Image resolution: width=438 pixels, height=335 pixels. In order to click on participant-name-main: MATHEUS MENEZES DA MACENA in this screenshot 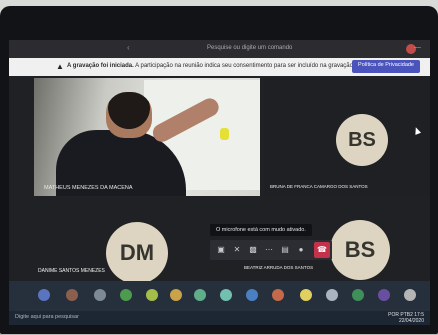, I will do `click(88, 188)`.